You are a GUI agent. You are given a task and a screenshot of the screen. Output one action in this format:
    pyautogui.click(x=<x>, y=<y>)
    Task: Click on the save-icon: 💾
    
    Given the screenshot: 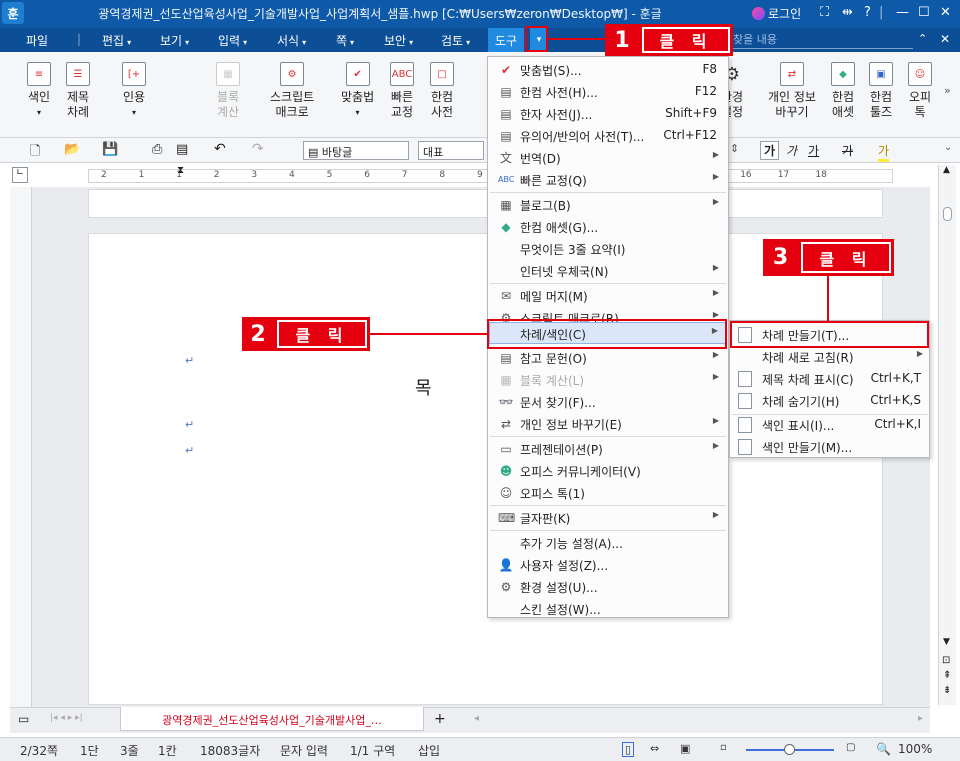 What is the action you would take?
    pyautogui.click(x=110, y=149)
    